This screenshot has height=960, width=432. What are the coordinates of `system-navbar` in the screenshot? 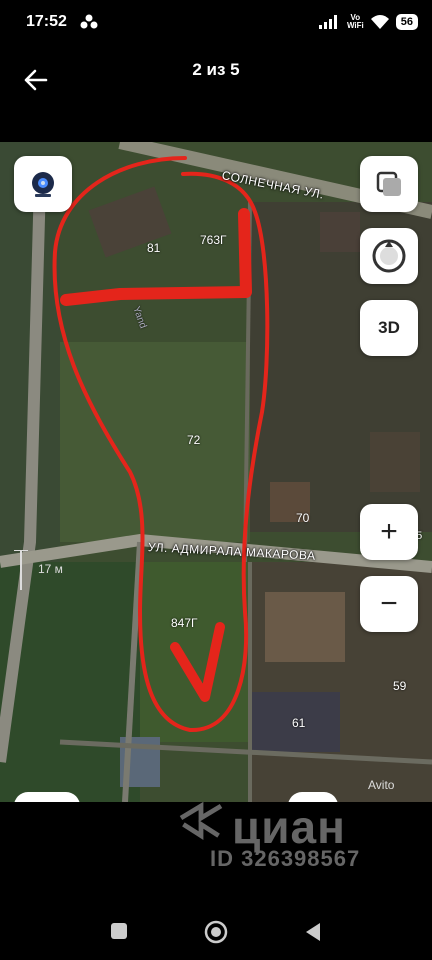 It's located at (216, 930).